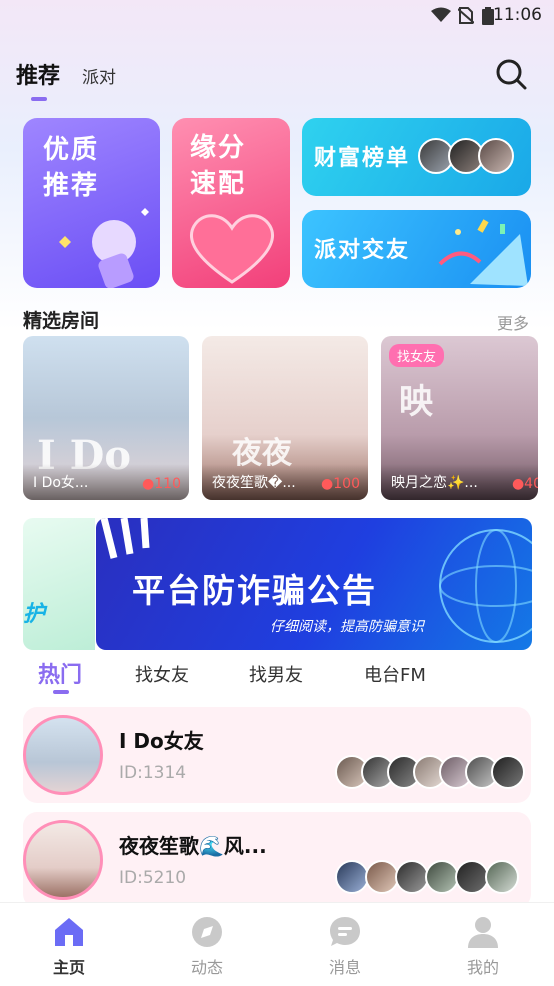  Describe the element at coordinates (34, 614) in the screenshot. I see `banner-side-text: 护` at that location.